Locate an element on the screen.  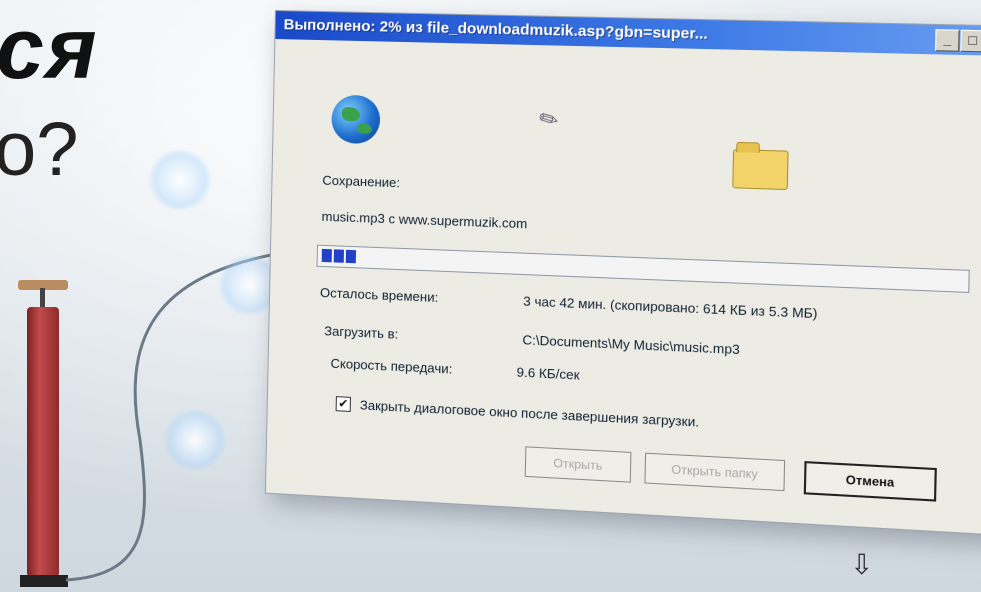
file-source-text: music.mp3 с www.supermuzik.com is located at coordinates (424, 220).